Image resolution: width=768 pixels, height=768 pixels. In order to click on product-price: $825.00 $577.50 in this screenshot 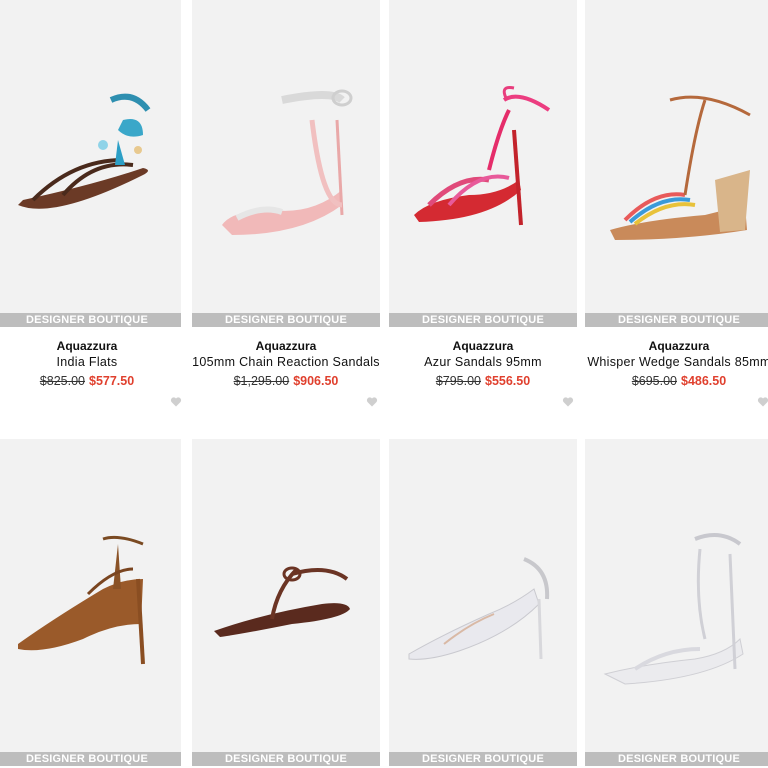, I will do `click(90, 381)`.